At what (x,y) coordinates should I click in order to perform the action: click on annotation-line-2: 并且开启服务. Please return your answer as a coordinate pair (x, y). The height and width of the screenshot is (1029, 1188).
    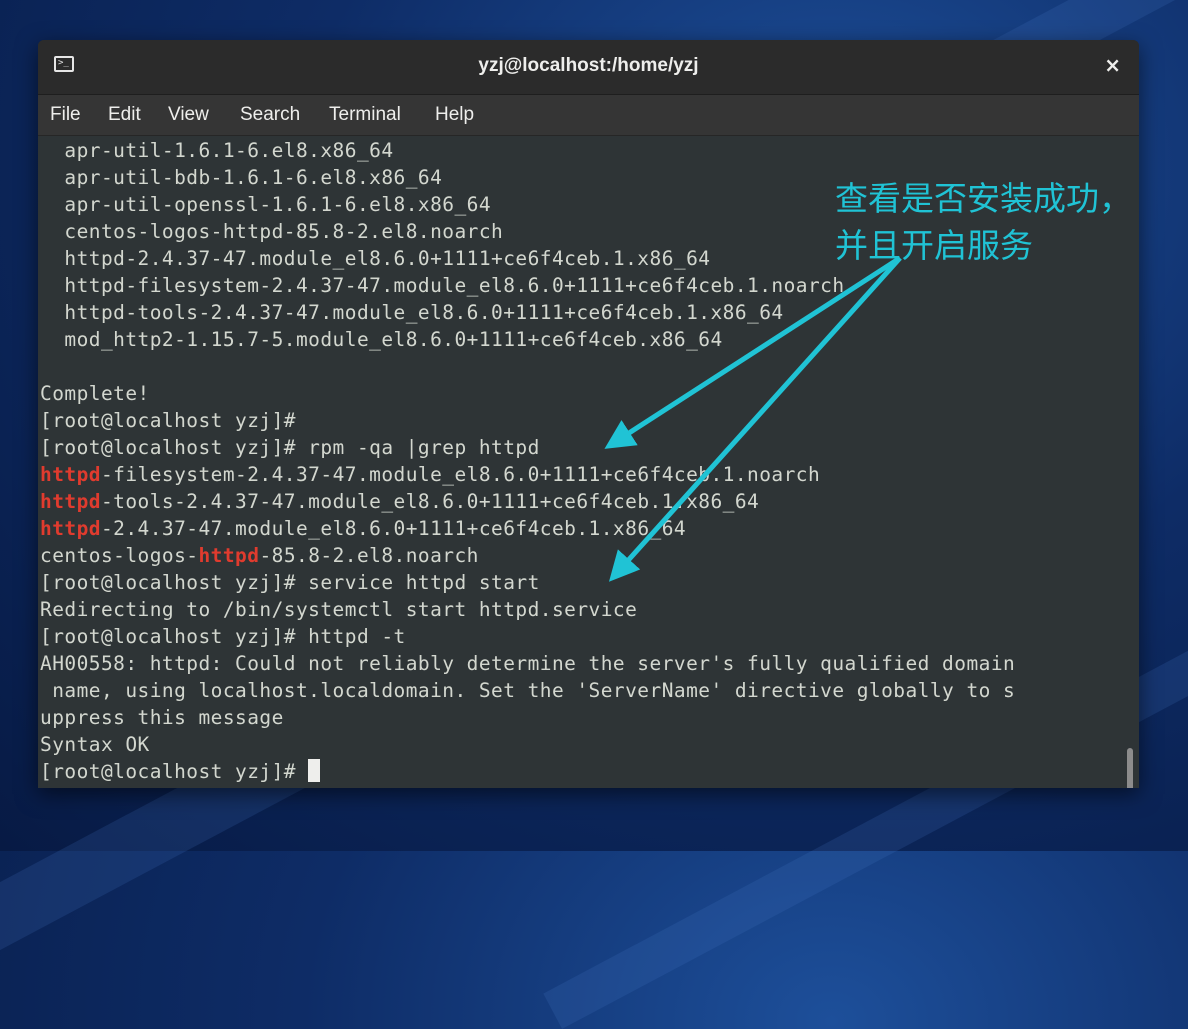
    Looking at the image, I should click on (934, 245).